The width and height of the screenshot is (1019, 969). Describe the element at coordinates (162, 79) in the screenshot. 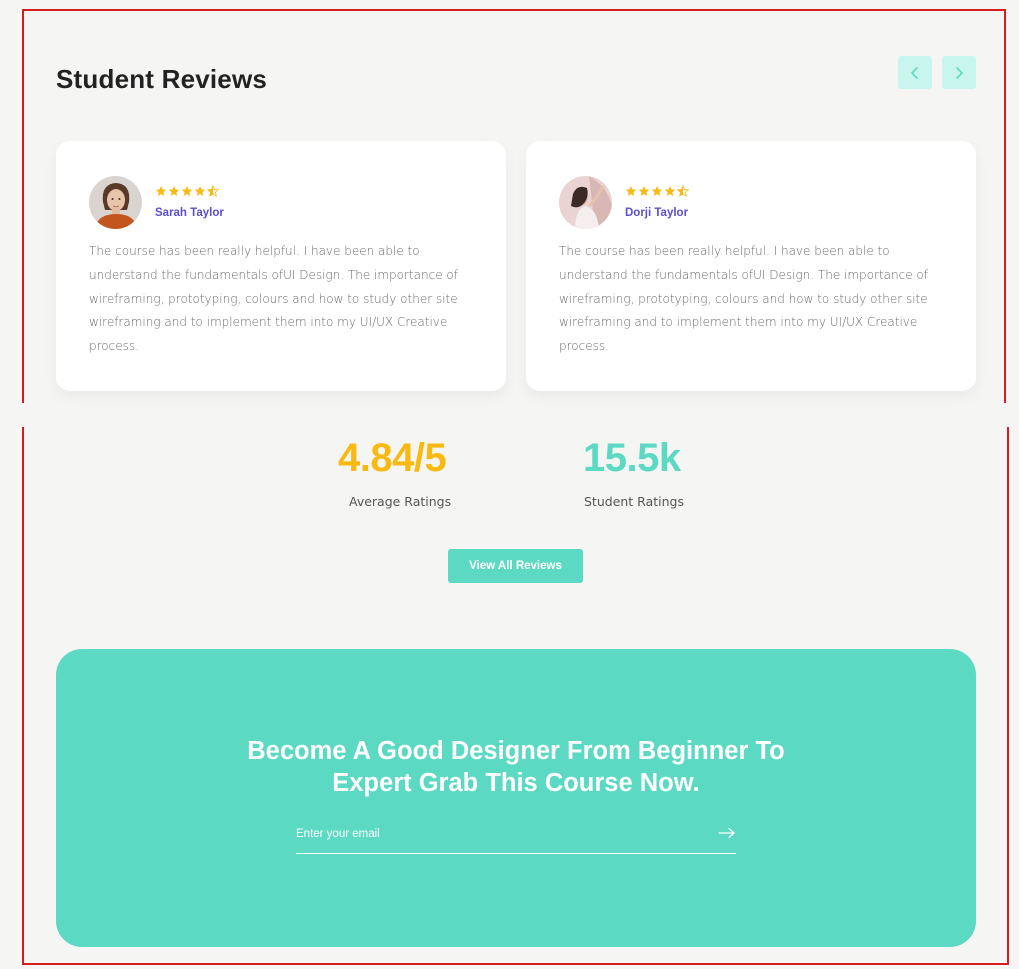

I see `section-title: Student Reviews` at that location.